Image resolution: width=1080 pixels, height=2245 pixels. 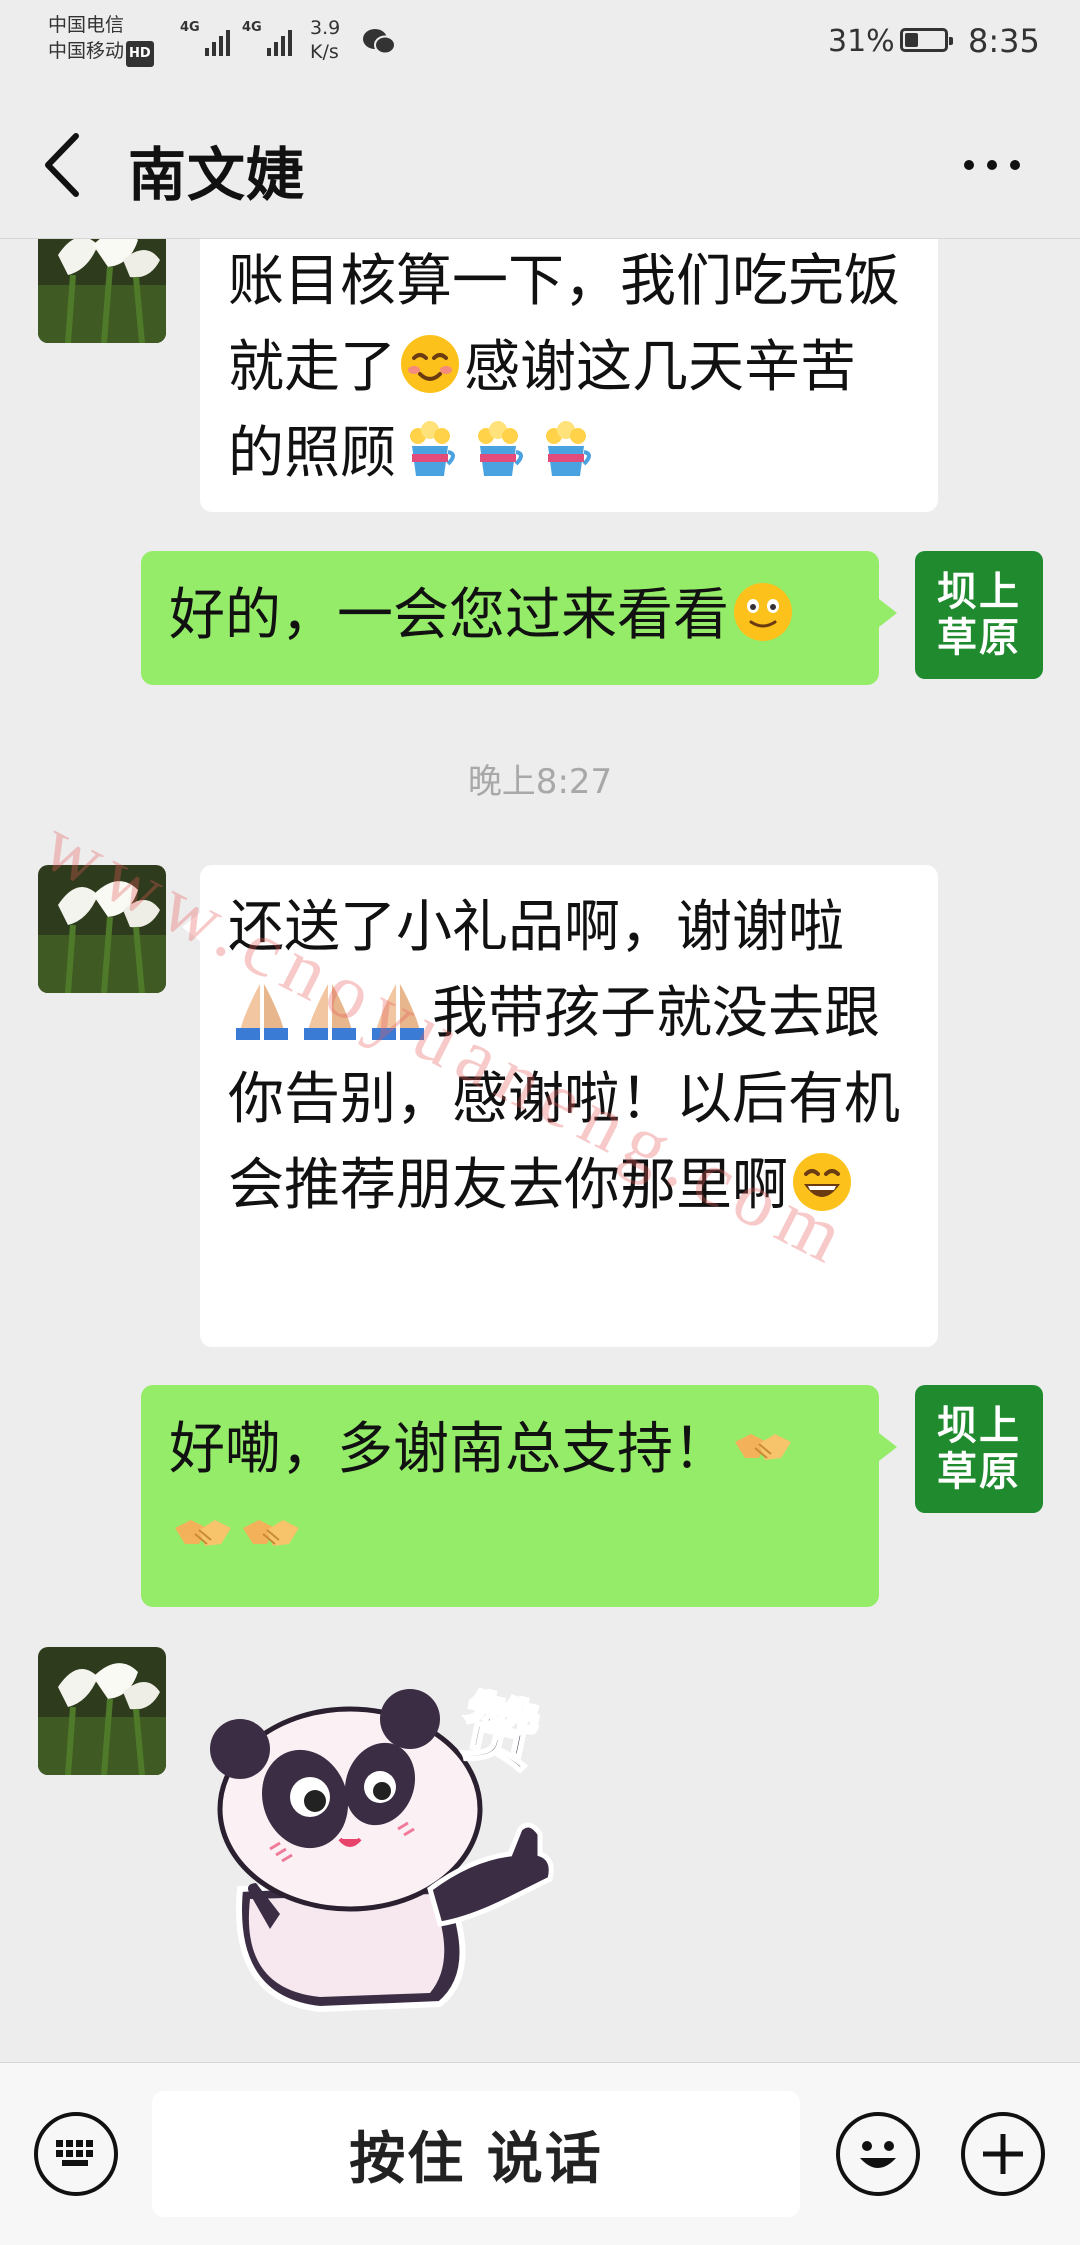 What do you see at coordinates (62, 165) in the screenshot?
I see `back-icon` at bounding box center [62, 165].